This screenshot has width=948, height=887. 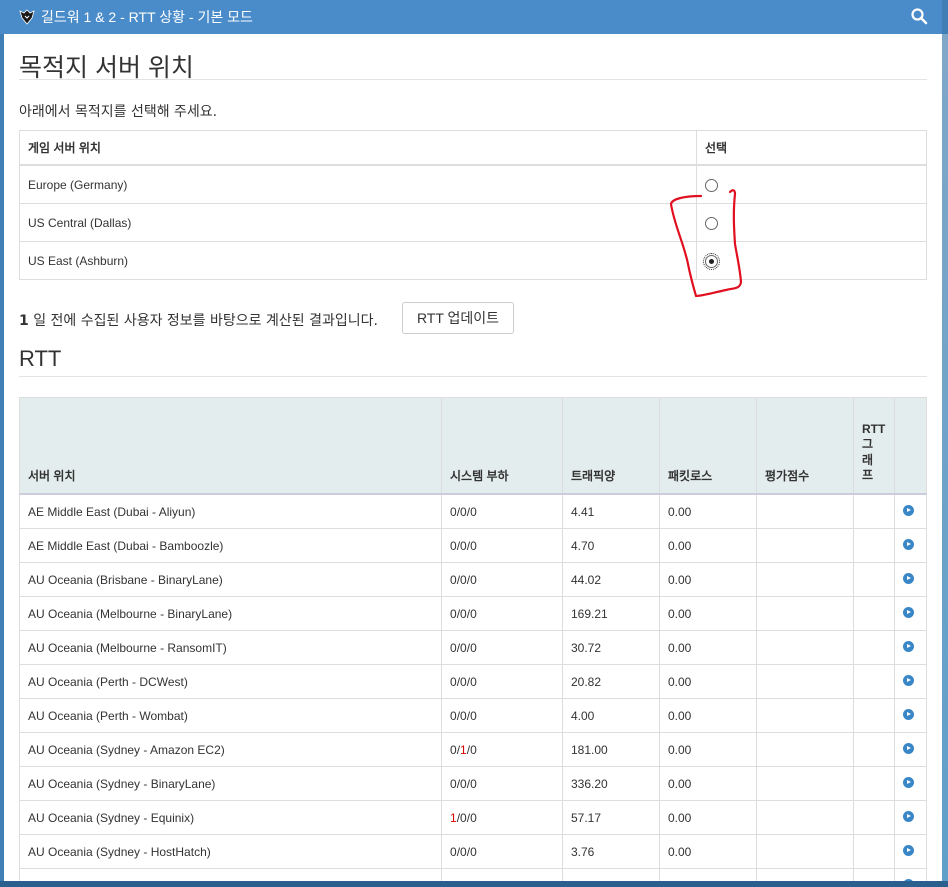 What do you see at coordinates (945, 457) in the screenshot?
I see `window-edge` at bounding box center [945, 457].